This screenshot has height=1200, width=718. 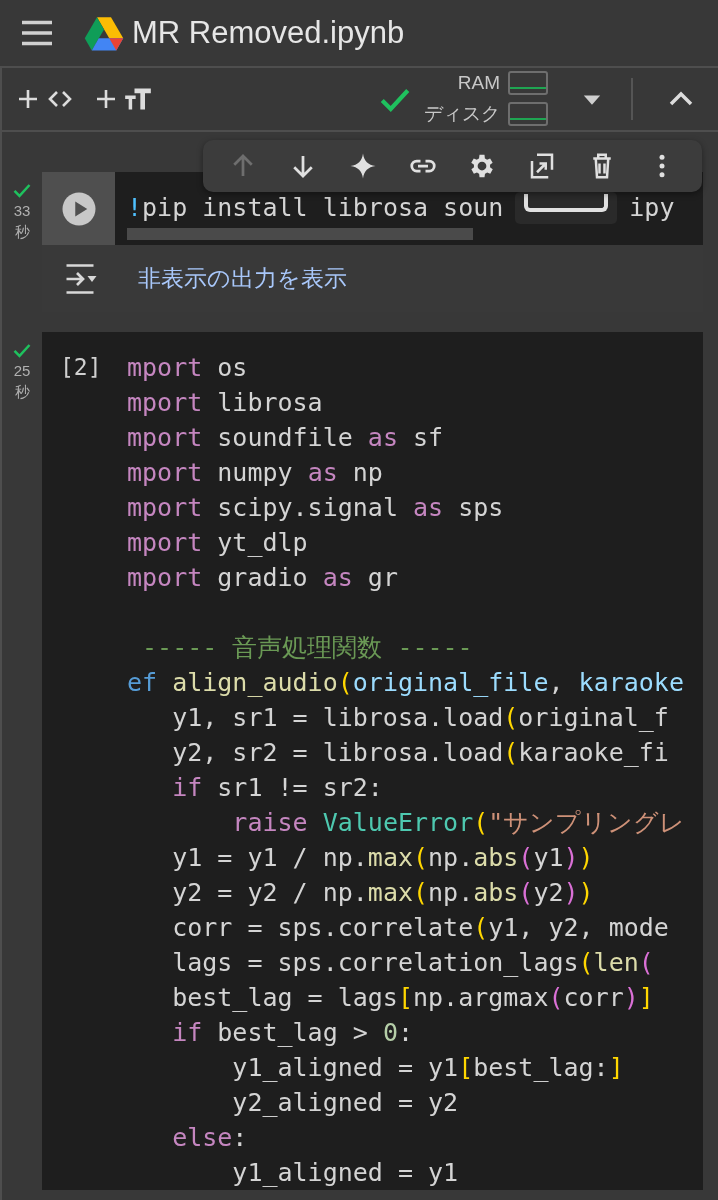 I want to click on code-fragment: ipy, so click(x=652, y=208).